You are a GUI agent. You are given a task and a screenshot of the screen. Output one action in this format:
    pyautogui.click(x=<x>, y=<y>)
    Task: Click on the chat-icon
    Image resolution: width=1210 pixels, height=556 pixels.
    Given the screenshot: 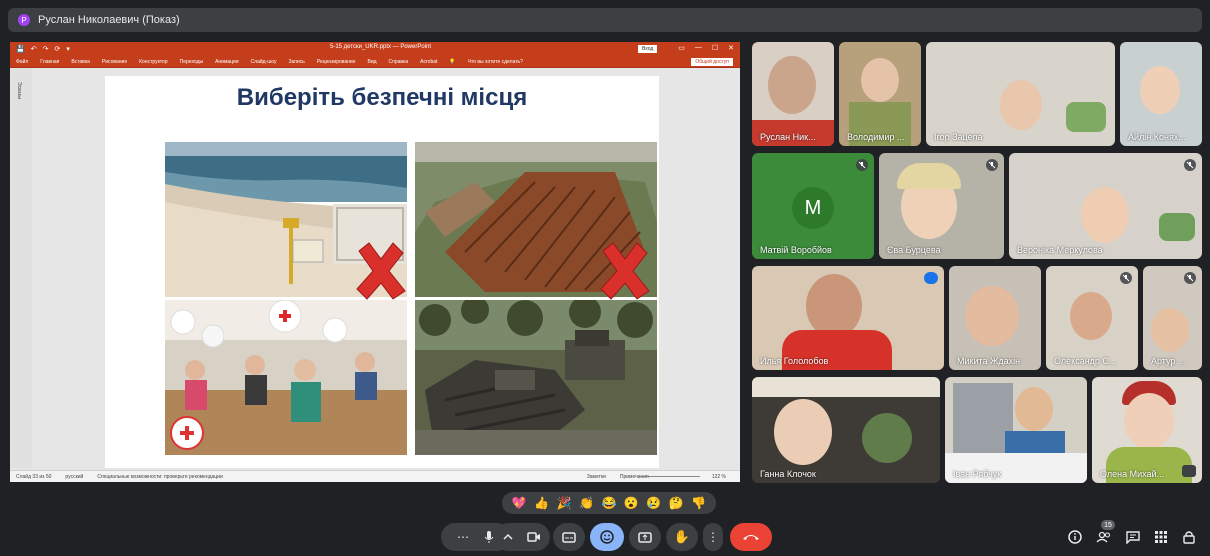 What is the action you would take?
    pyautogui.click(x=1133, y=537)
    